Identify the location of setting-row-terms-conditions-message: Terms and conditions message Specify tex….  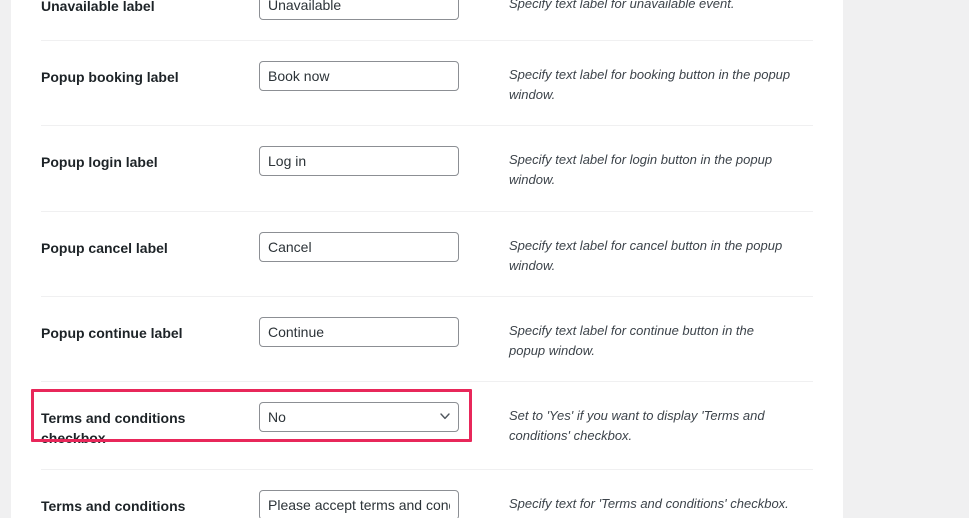
(427, 494).